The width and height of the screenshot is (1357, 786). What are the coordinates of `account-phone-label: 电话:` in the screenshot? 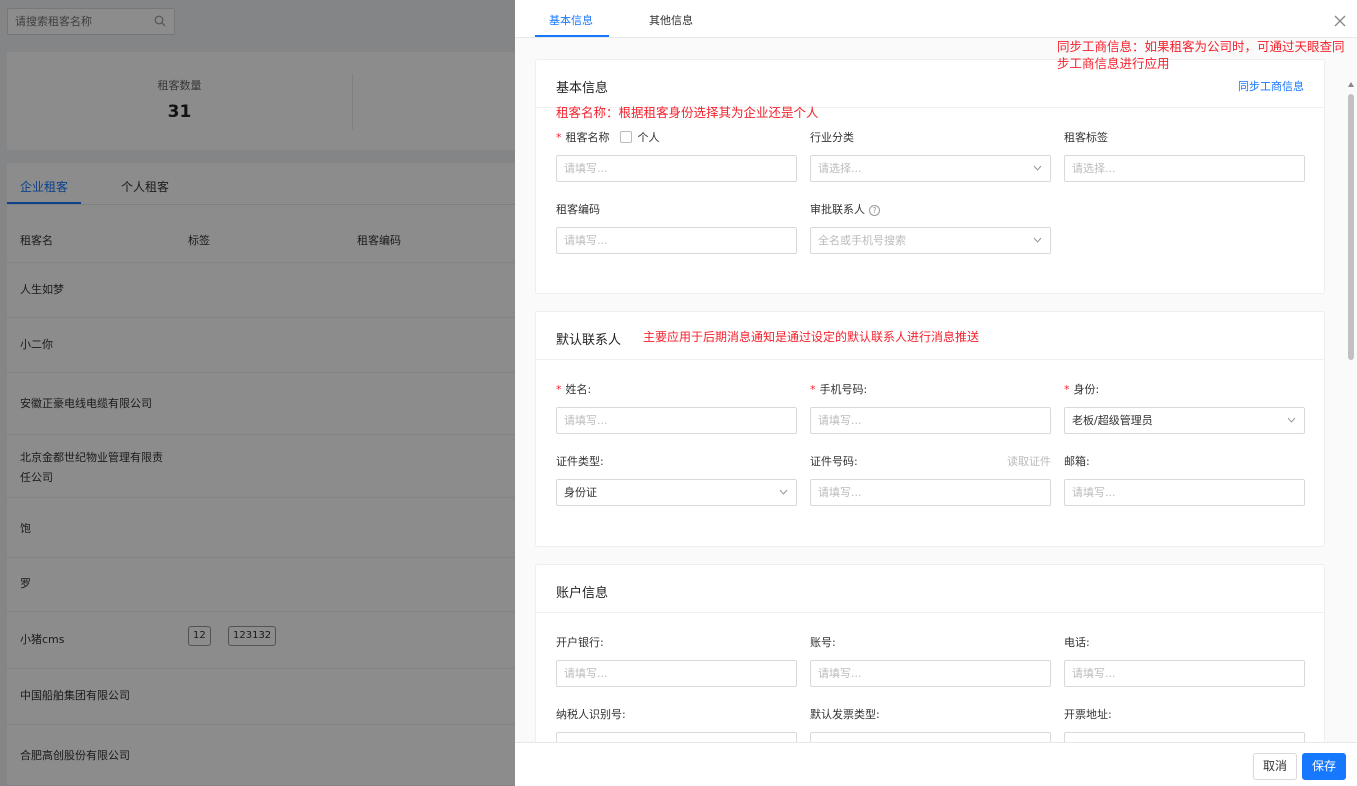 It's located at (1077, 642).